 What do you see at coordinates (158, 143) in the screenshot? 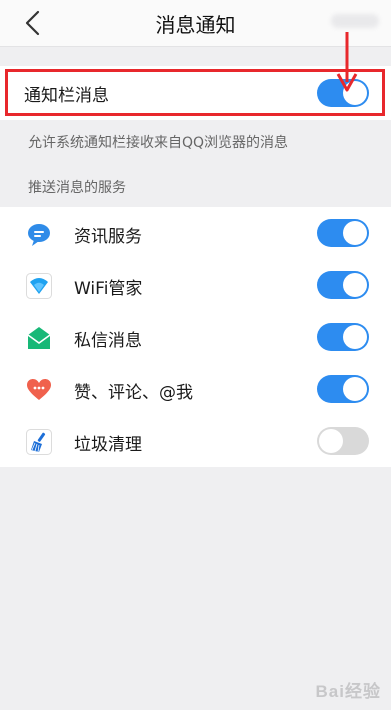
I see `notification-description: 允许系统通知栏接收来自QQ浏览器的消息` at bounding box center [158, 143].